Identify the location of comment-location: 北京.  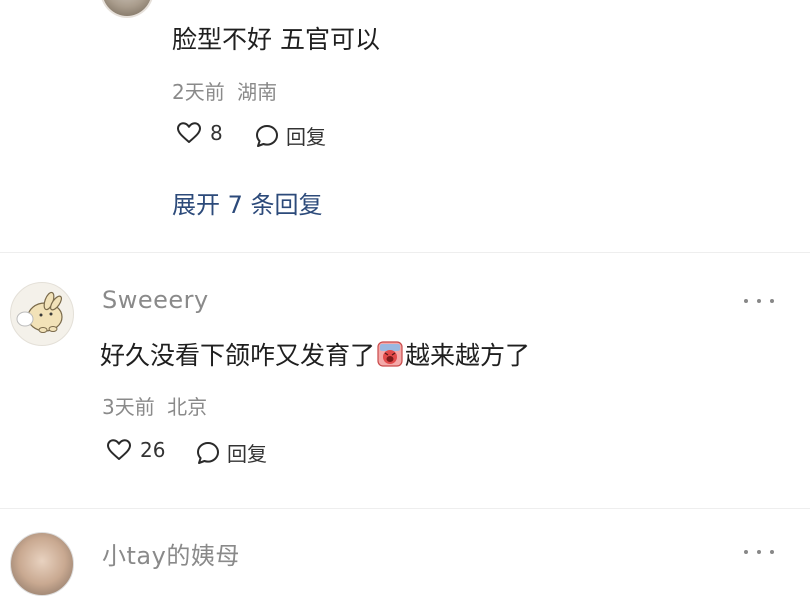
(187, 407).